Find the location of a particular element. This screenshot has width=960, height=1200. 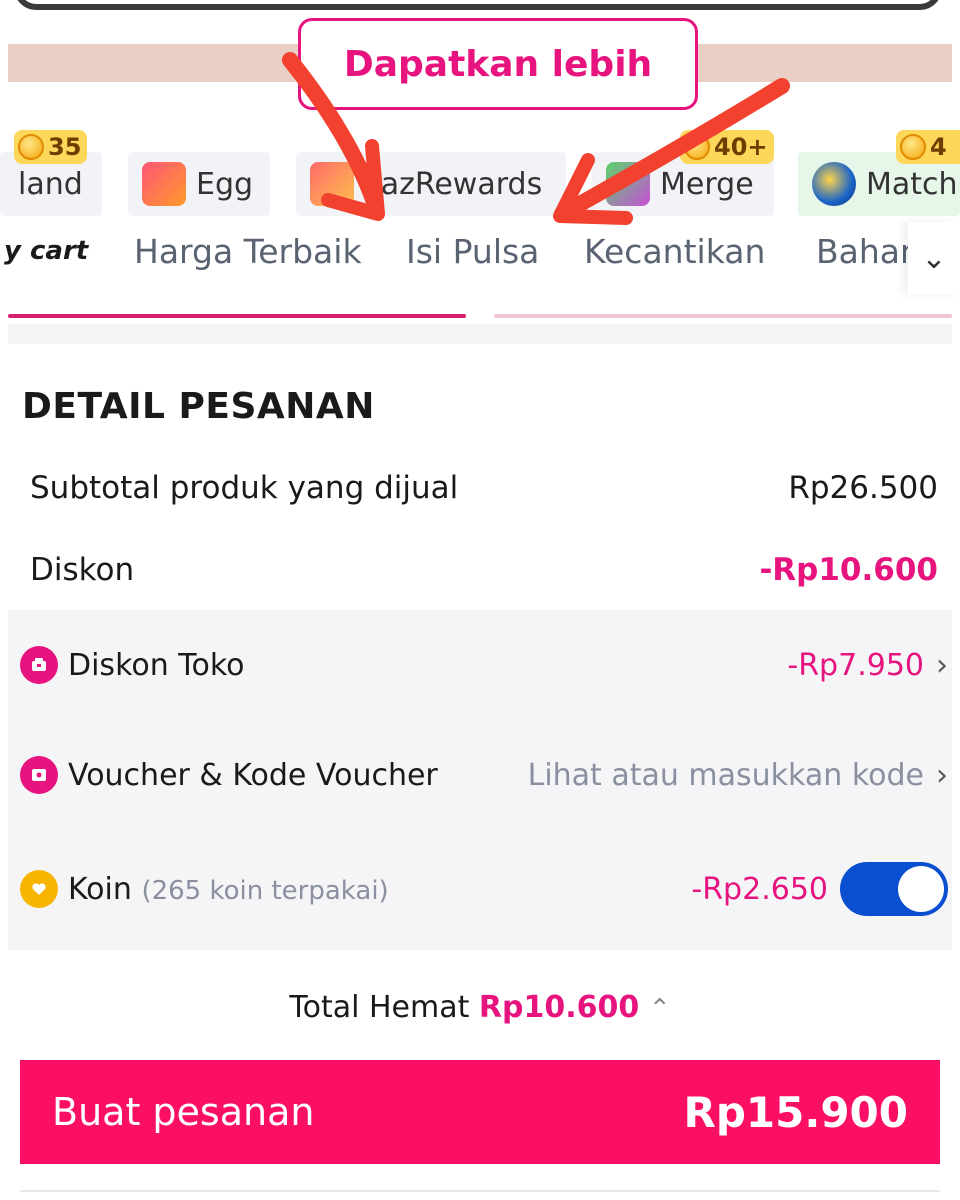

game-label: Egg is located at coordinates (225, 184).